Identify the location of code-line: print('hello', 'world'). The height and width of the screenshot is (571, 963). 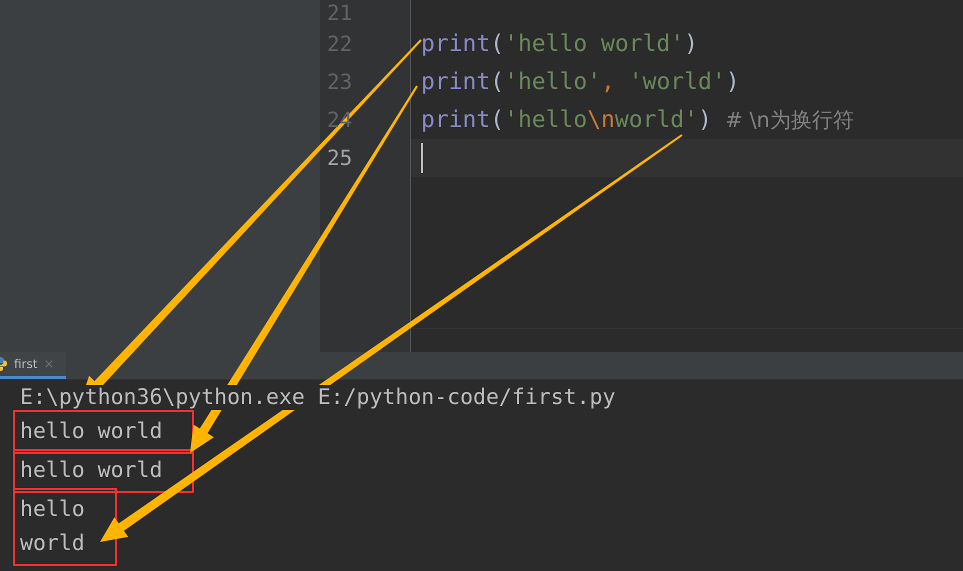
(580, 82).